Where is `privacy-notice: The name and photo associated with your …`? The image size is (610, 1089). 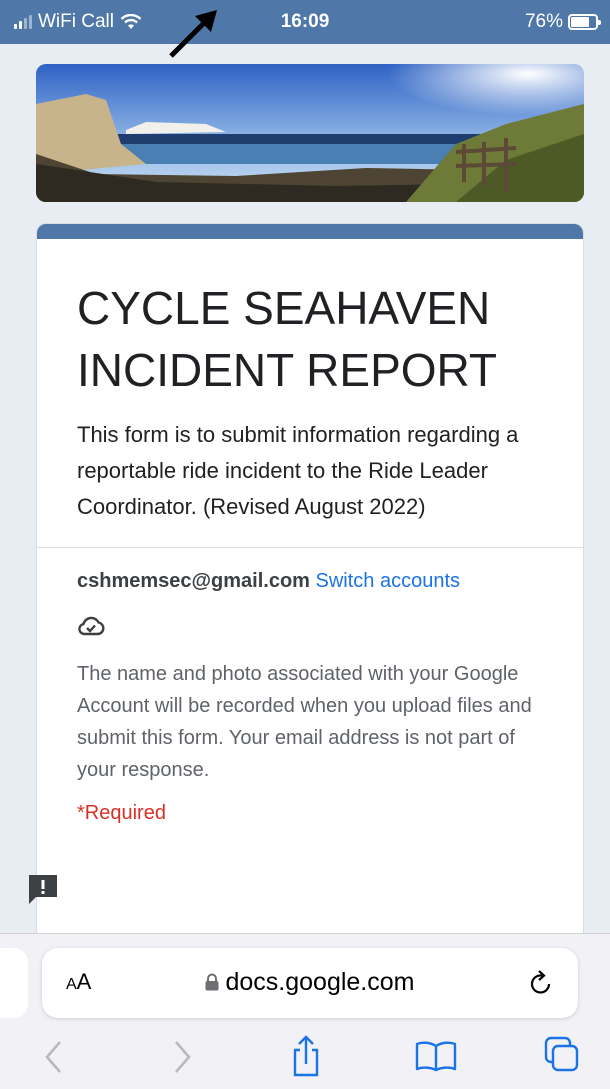
privacy-notice: The name and photo associated with your … is located at coordinates (304, 722).